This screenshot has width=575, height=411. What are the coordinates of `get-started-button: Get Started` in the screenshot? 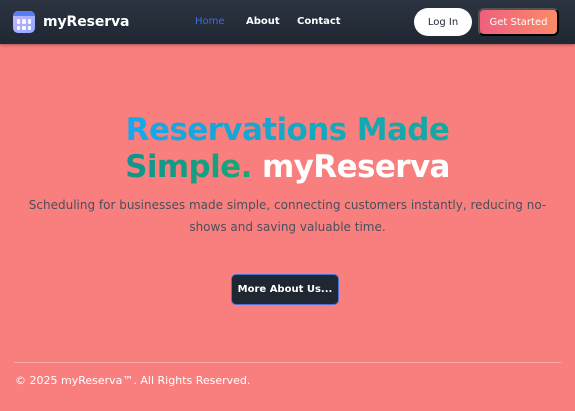 It's located at (518, 22).